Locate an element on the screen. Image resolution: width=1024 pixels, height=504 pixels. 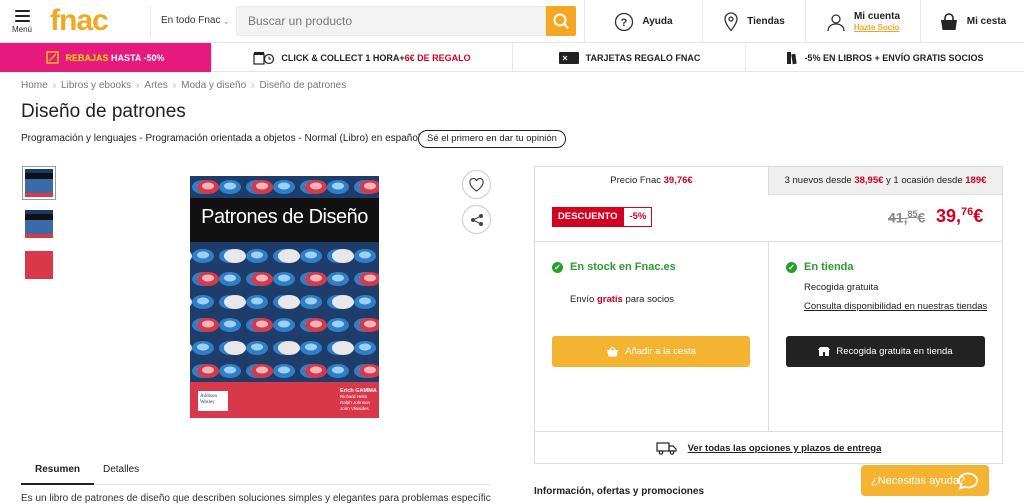
share-icon is located at coordinates (476, 219).